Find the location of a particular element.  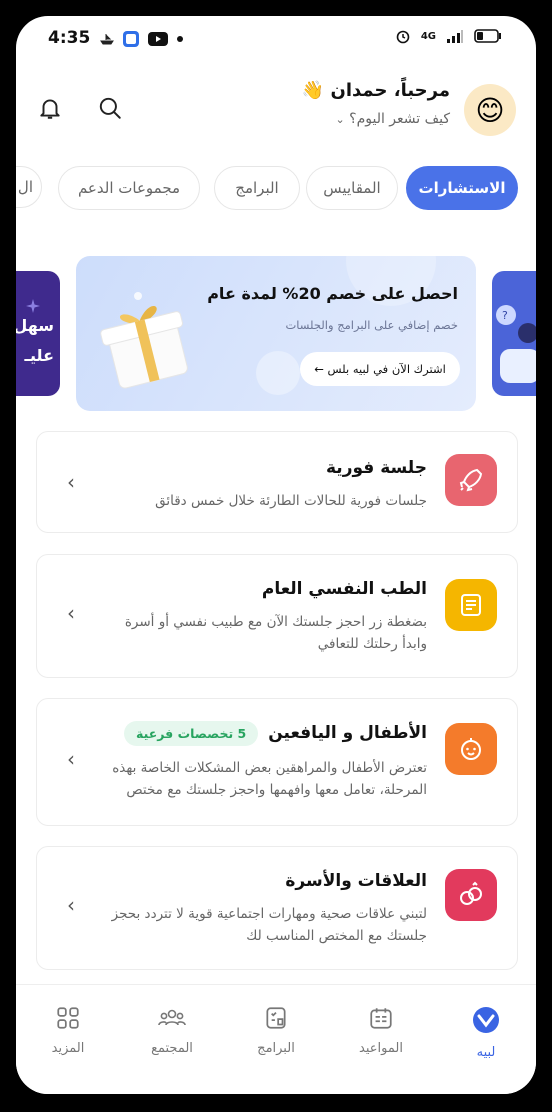

notifications-button is located at coordinates (50, 108).